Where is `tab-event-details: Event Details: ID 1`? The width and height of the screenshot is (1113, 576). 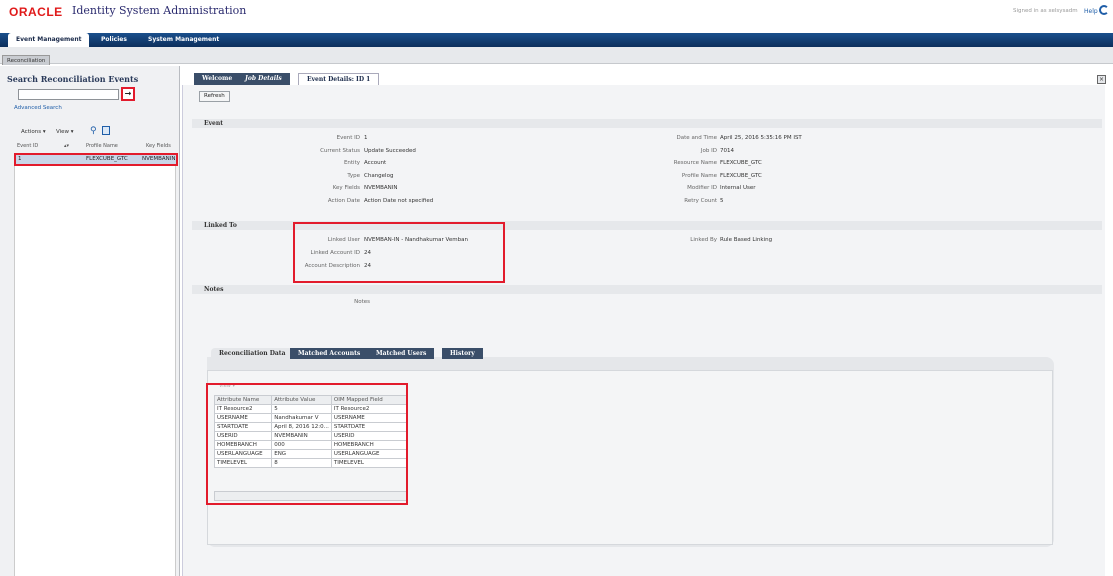
tab-event-details: Event Details: ID 1 is located at coordinates (339, 79).